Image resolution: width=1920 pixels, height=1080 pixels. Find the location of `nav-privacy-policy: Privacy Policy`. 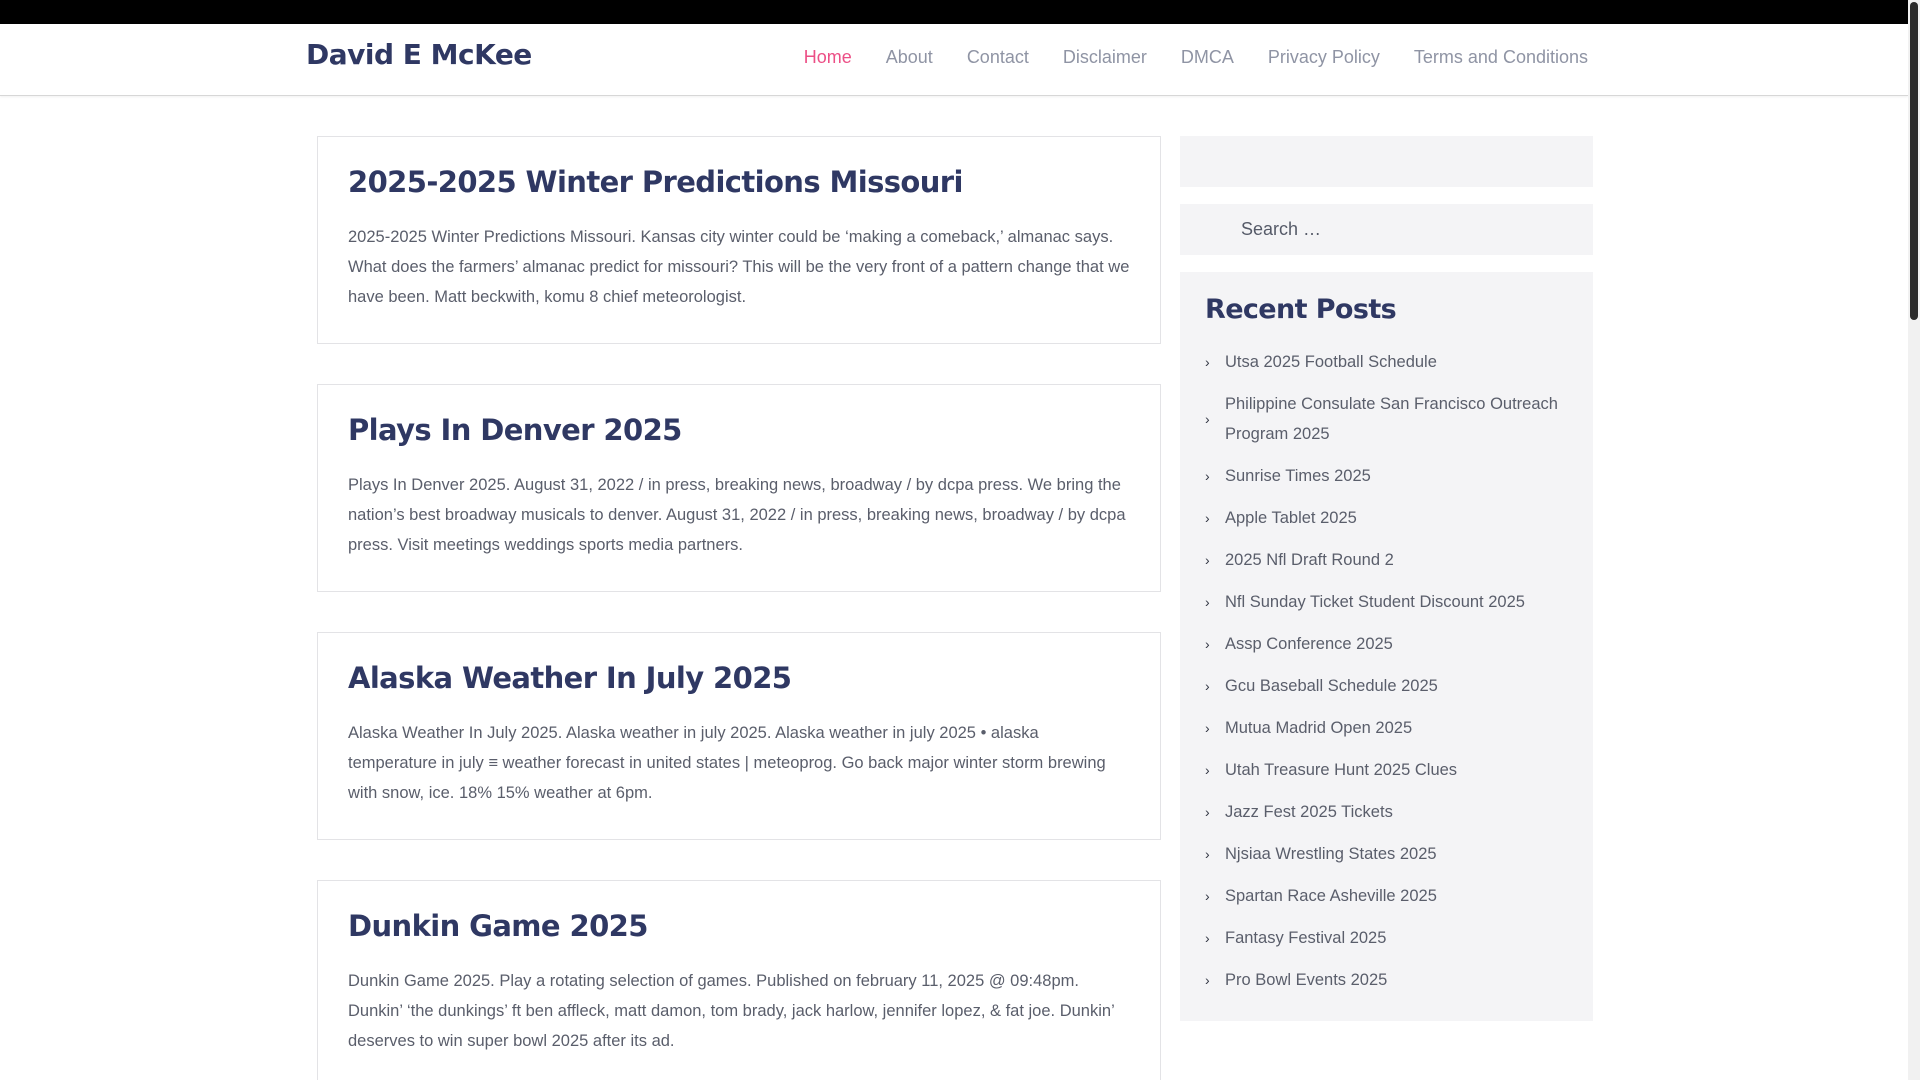

nav-privacy-policy: Privacy Policy is located at coordinates (1324, 57).